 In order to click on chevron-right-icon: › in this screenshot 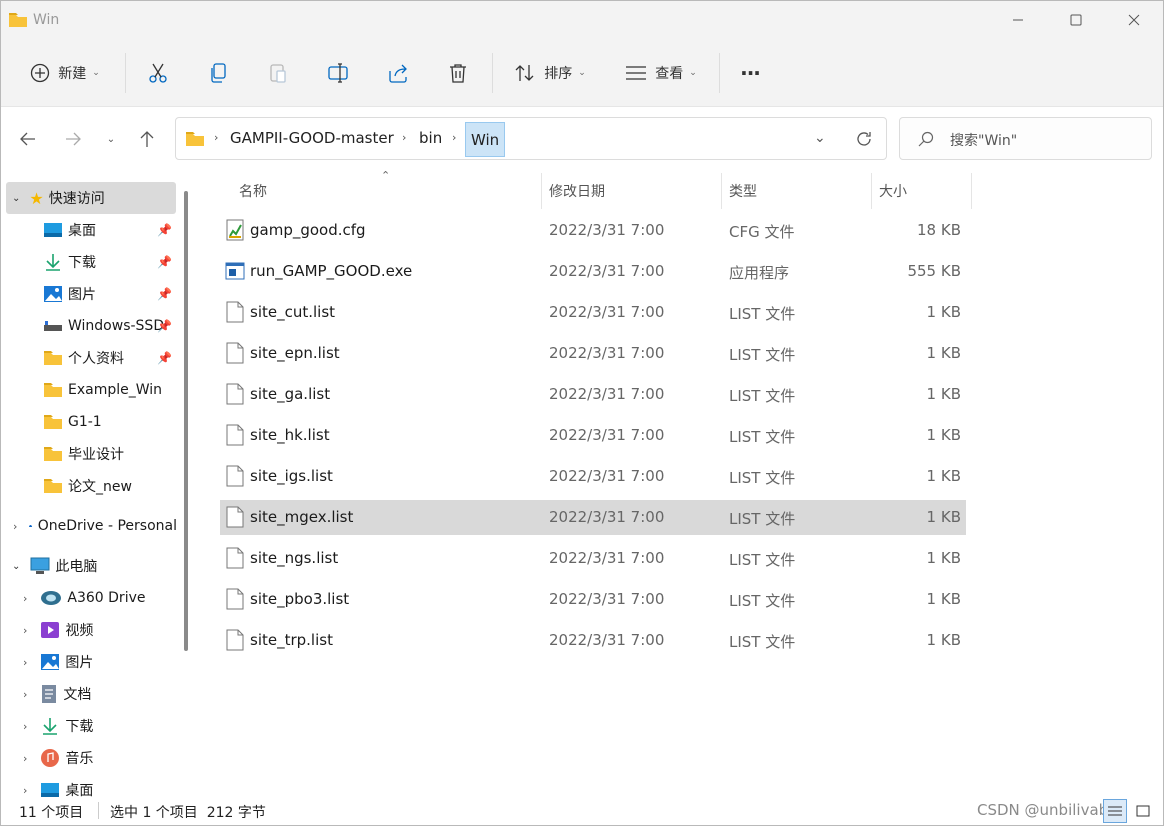, I will do `click(25, 790)`.